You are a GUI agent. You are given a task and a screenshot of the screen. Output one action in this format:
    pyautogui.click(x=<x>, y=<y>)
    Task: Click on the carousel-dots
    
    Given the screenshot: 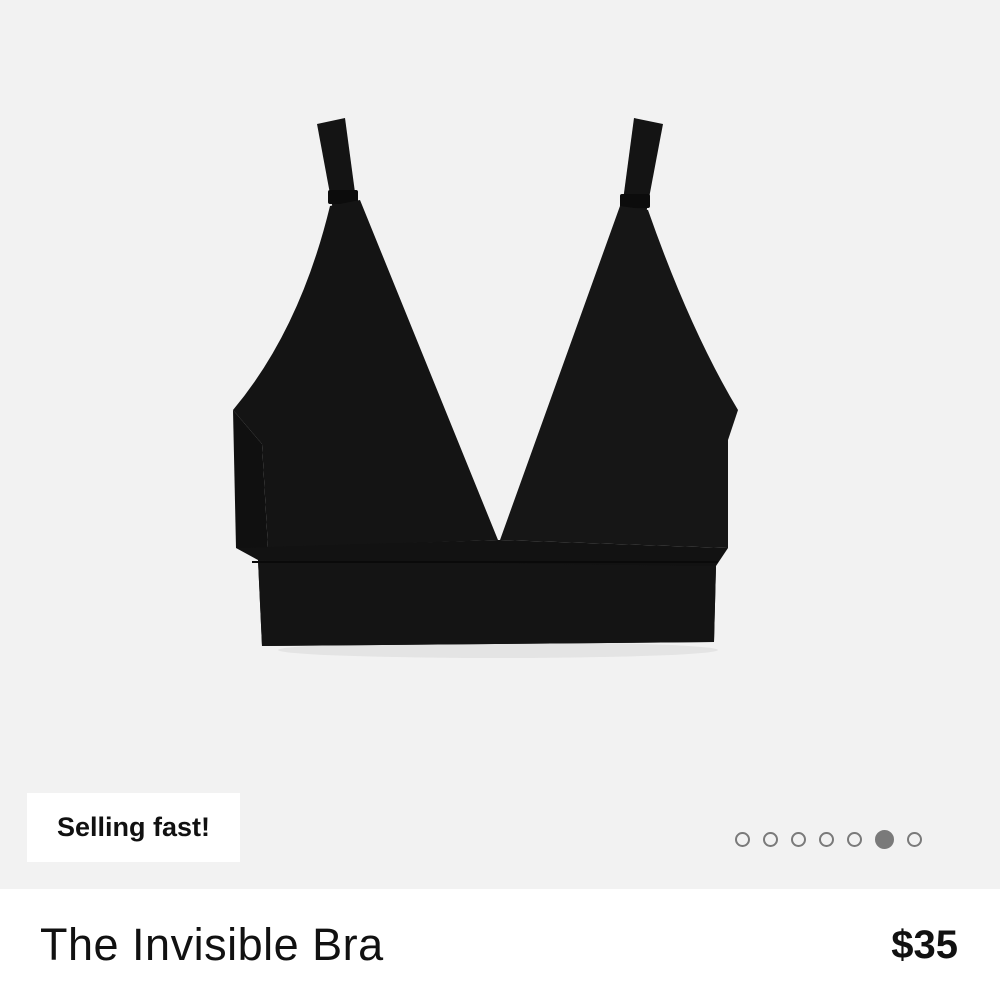 What is the action you would take?
    pyautogui.click(x=828, y=840)
    